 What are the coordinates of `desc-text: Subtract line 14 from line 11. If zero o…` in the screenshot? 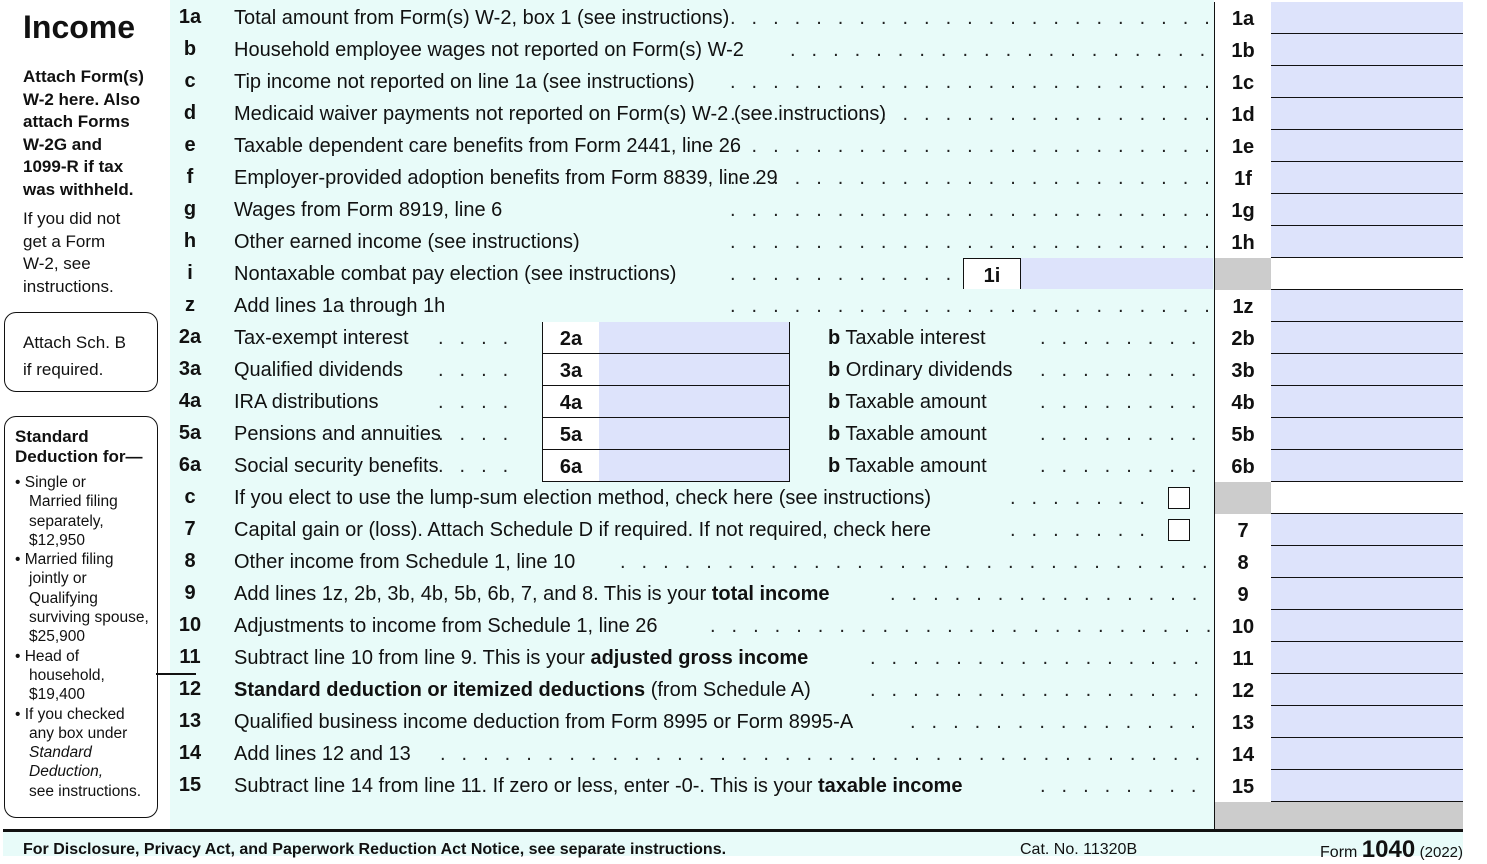 It's located at (526, 786).